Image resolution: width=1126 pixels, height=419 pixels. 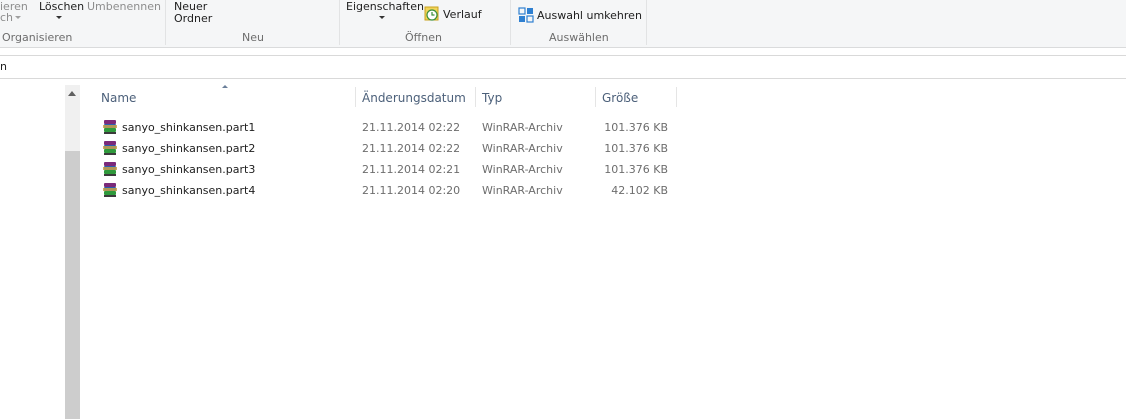 I want to click on navigation-scrollbar, so click(x=72, y=252).